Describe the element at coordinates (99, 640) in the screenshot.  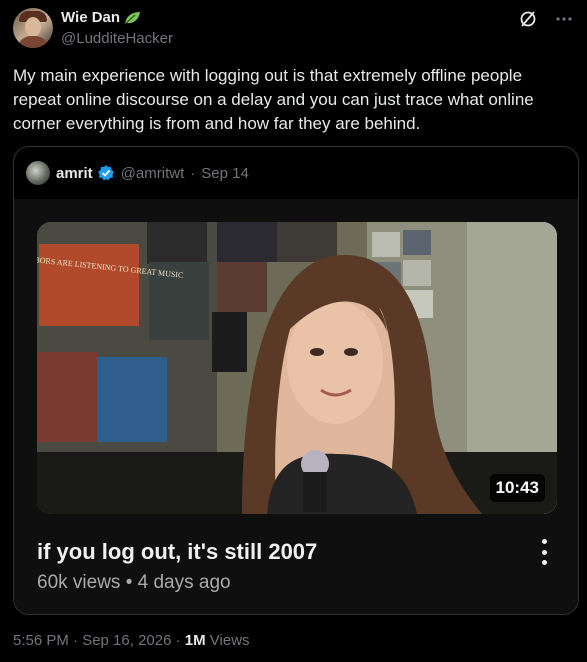
I see `tweet-timestamp: 5:56 PM · Sep 16, 2026 ·` at that location.